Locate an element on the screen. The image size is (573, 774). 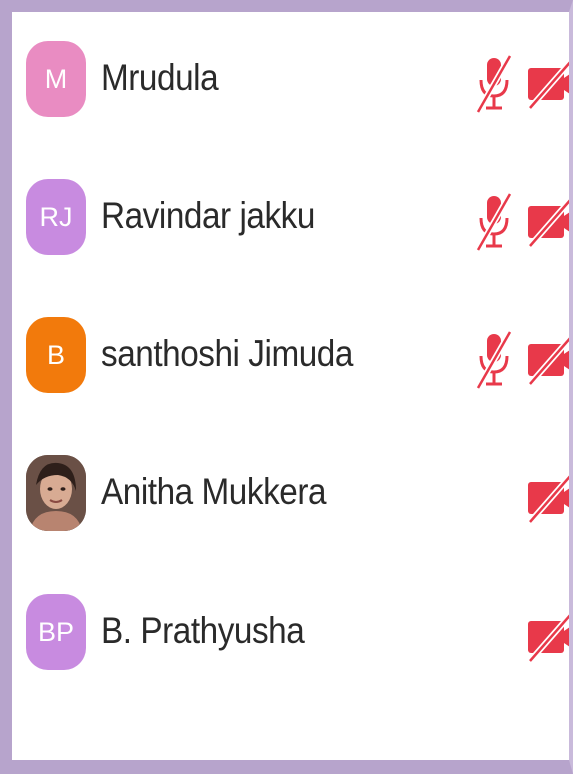
participant-row-ravindar-jakku: RJ Ravindar jakku is located at coordinates (290, 205).